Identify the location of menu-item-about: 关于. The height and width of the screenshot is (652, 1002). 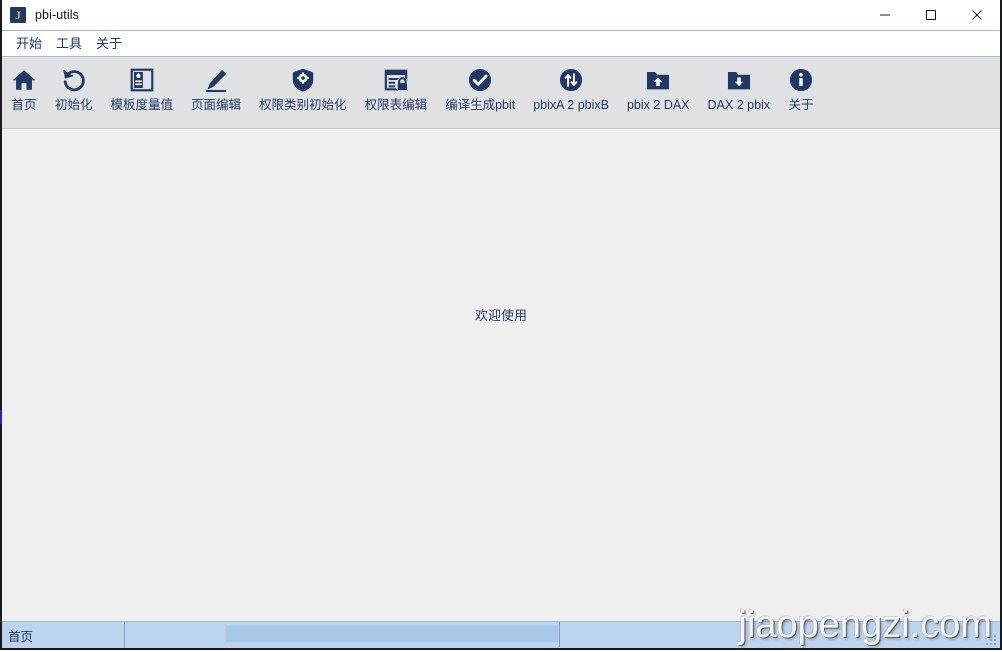
(109, 43).